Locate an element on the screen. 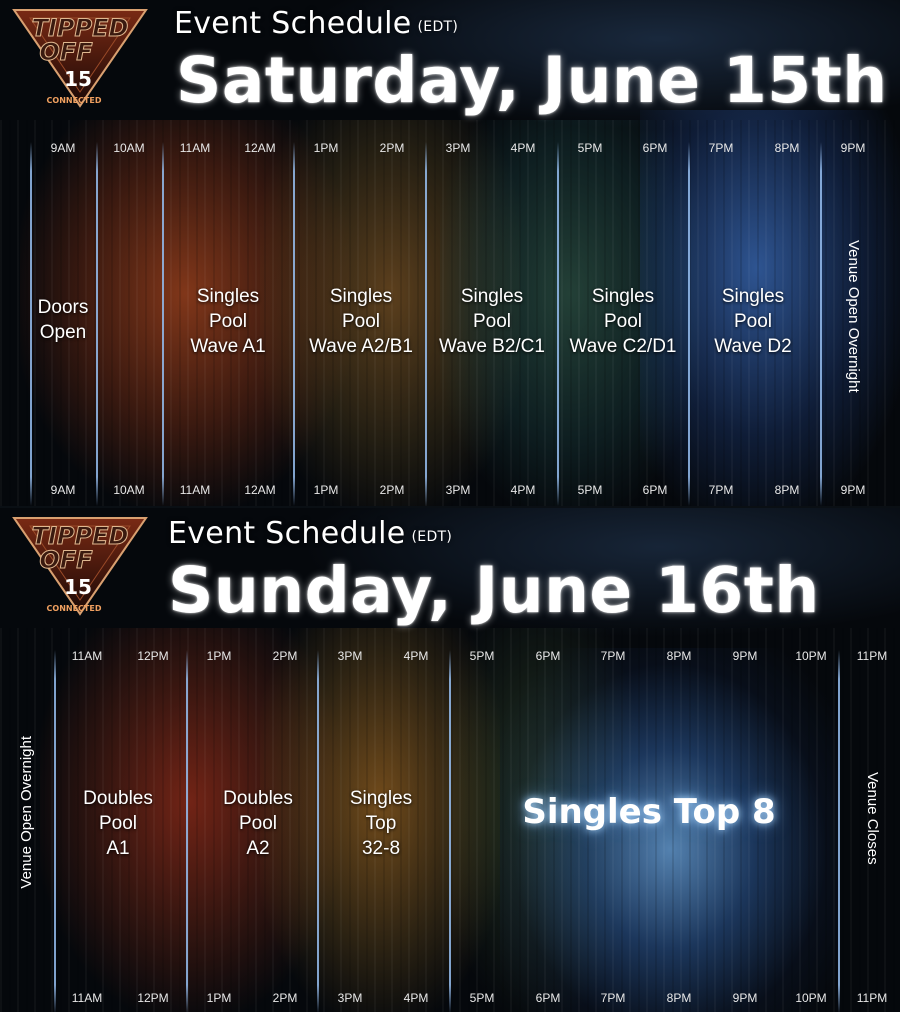 This screenshot has height=1012, width=900. hour-tick-bottom: 10AM is located at coordinates (129, 490).